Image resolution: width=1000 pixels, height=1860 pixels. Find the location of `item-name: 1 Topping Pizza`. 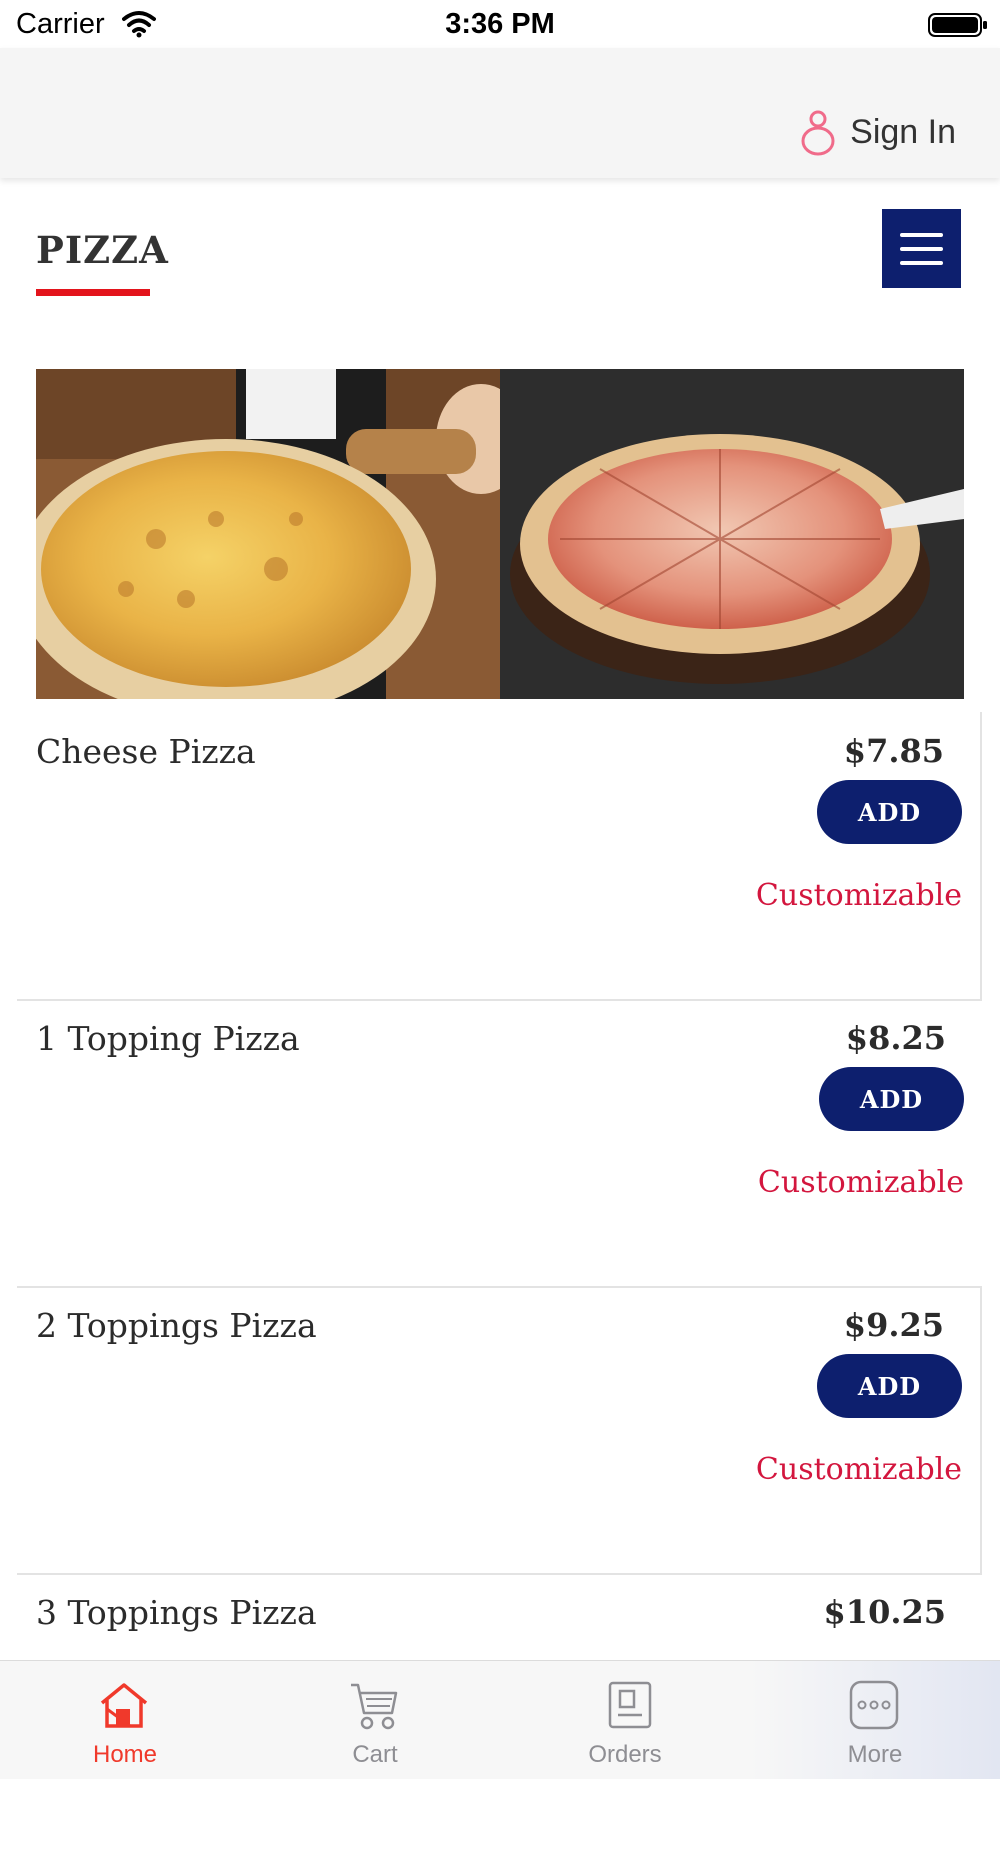

item-name: 1 Topping Pizza is located at coordinates (168, 1038).